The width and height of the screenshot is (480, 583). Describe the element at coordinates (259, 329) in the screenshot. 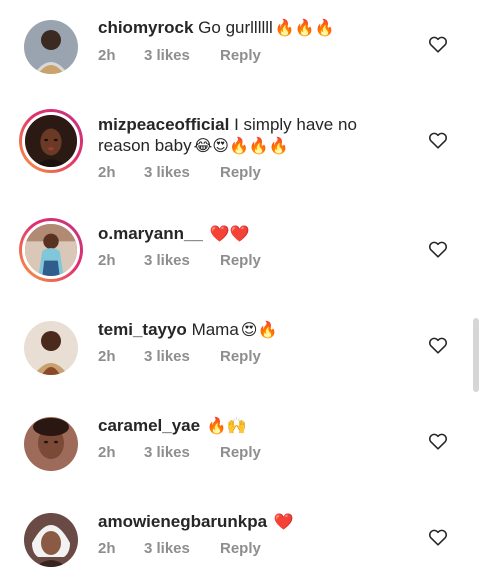

I see `comment-emoji: 😍🔥` at that location.